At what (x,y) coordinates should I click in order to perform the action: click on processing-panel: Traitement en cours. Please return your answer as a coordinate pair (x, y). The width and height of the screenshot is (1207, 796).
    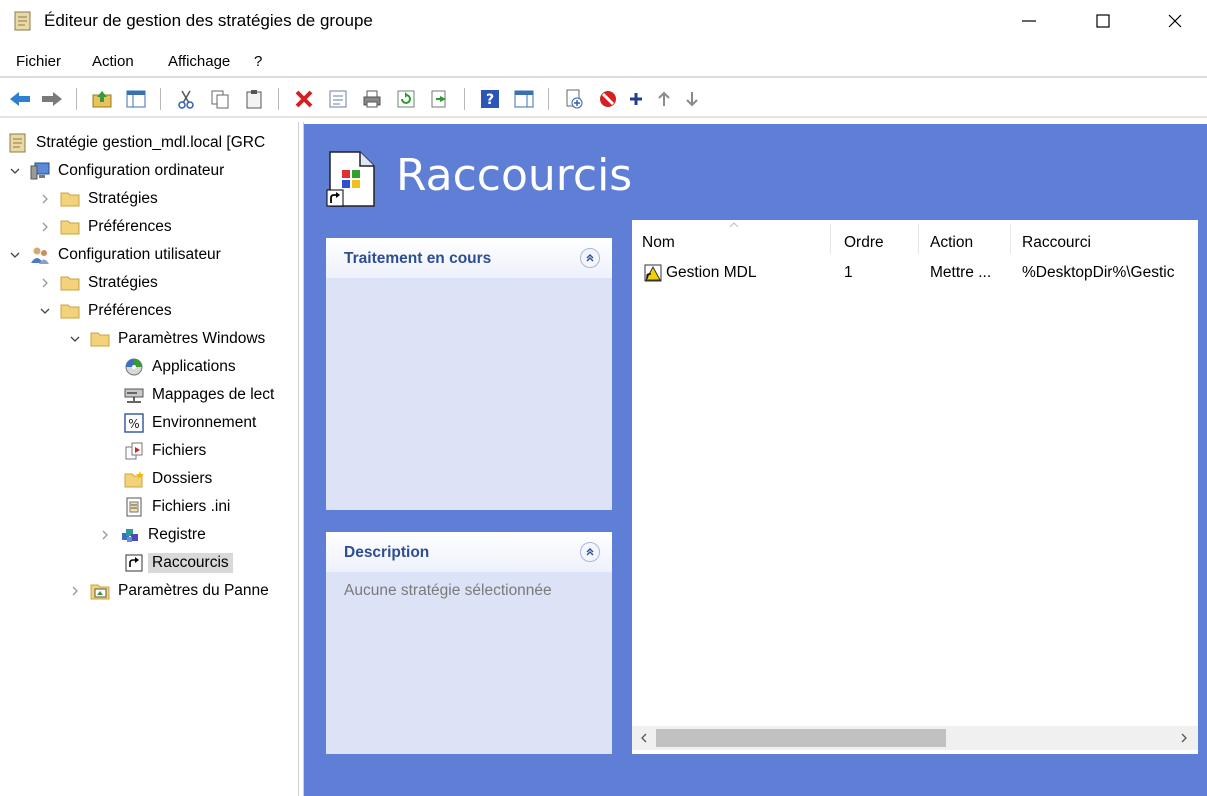
    Looking at the image, I should click on (469, 374).